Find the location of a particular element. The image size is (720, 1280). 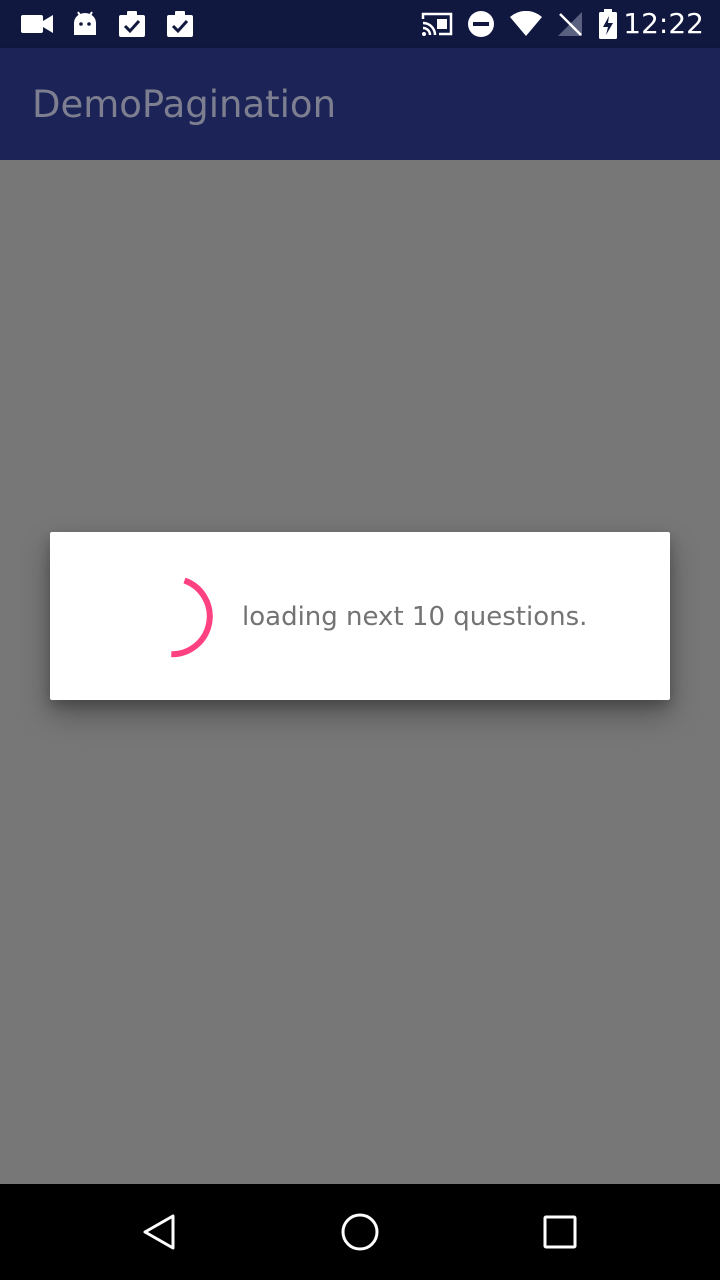

back-button is located at coordinates (160, 1232).